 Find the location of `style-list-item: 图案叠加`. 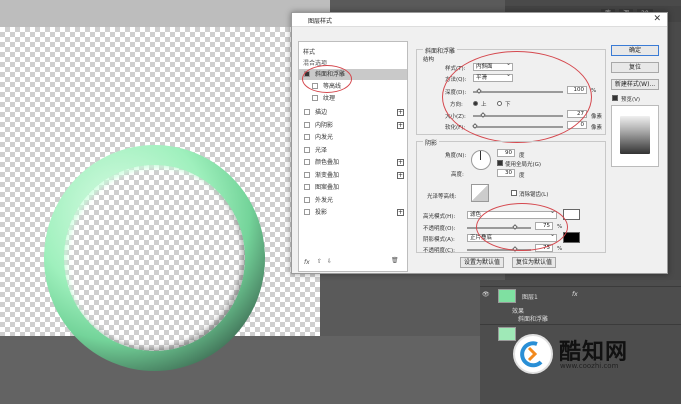

style-list-item: 图案叠加 is located at coordinates (353, 187).